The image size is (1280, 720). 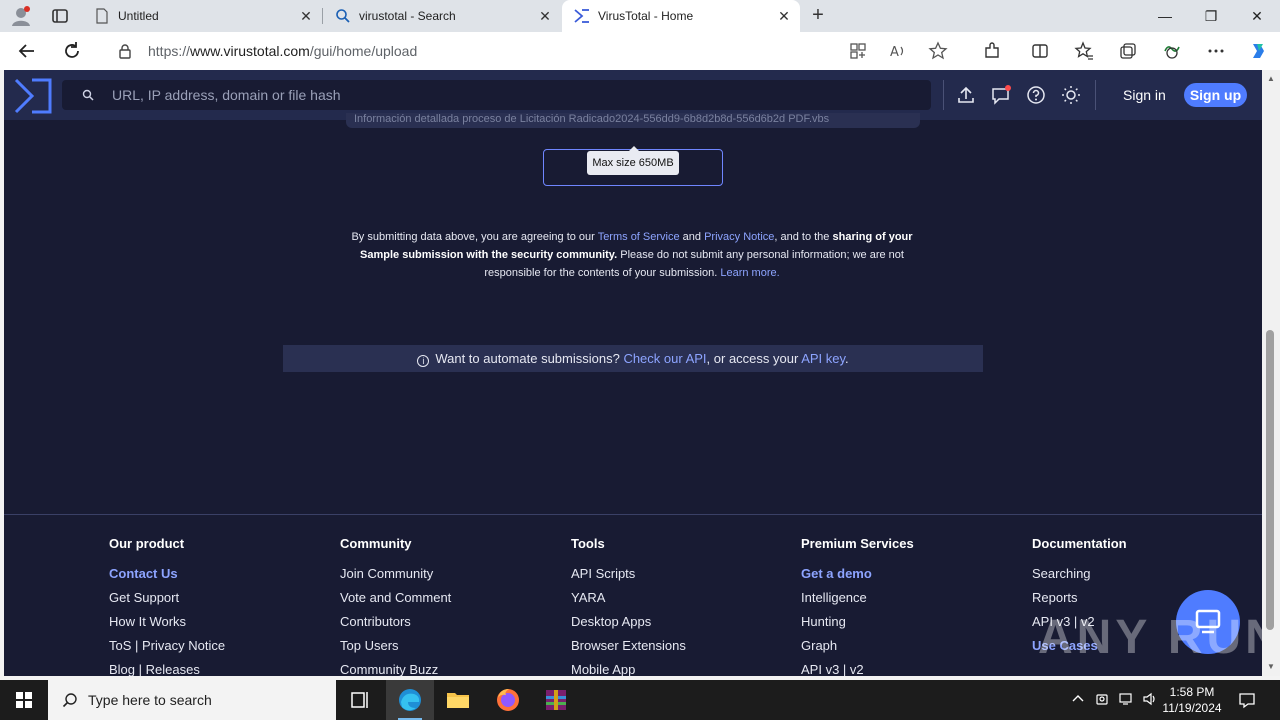 I want to click on footer-heading: Tools, so click(x=588, y=543).